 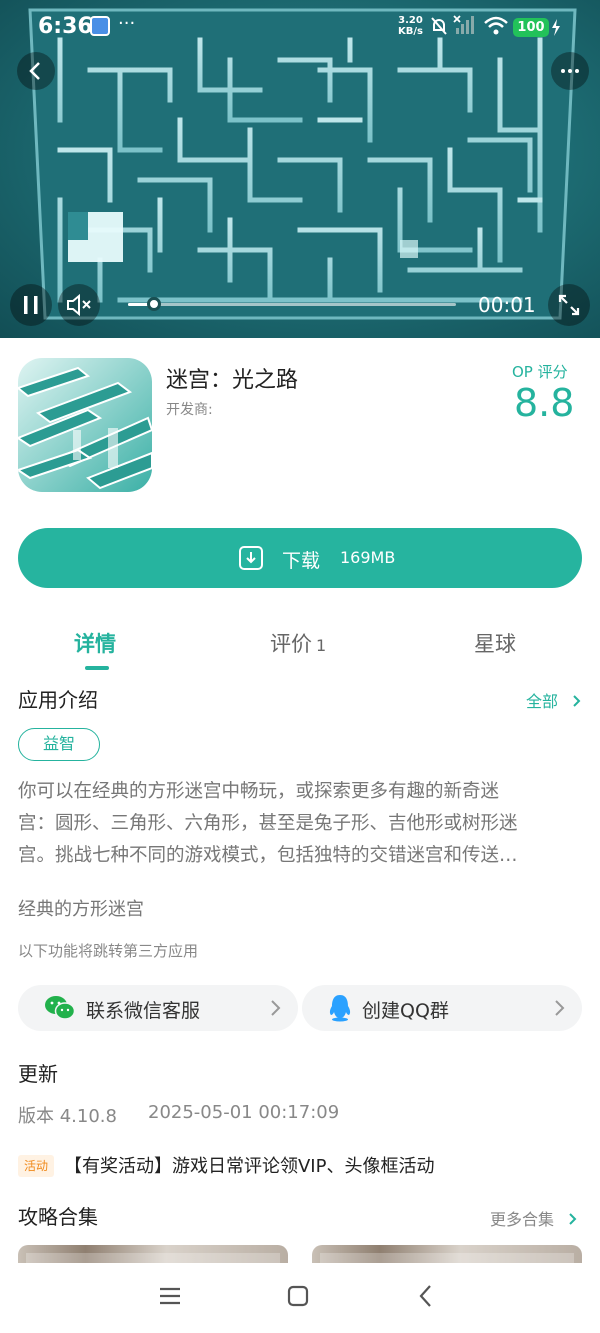 What do you see at coordinates (496, 25) in the screenshot?
I see `wifi-icon` at bounding box center [496, 25].